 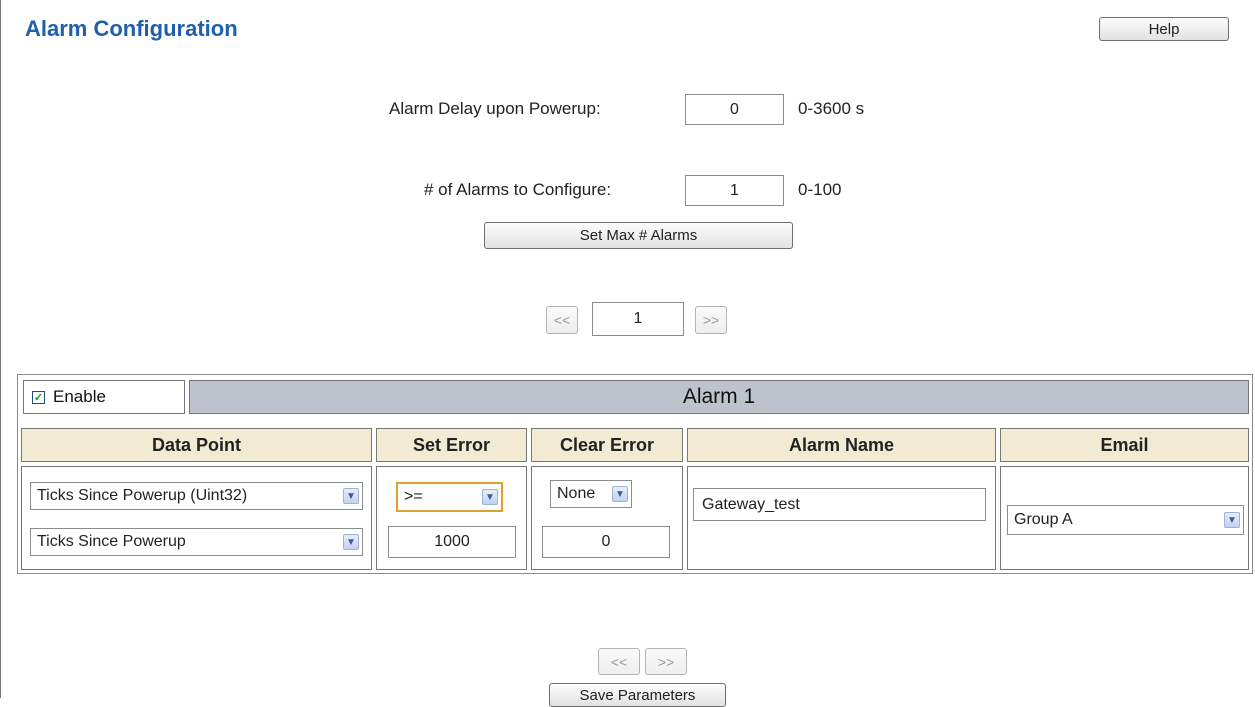 I want to click on alarm-name-input: Gateway_test, so click(x=839, y=504).